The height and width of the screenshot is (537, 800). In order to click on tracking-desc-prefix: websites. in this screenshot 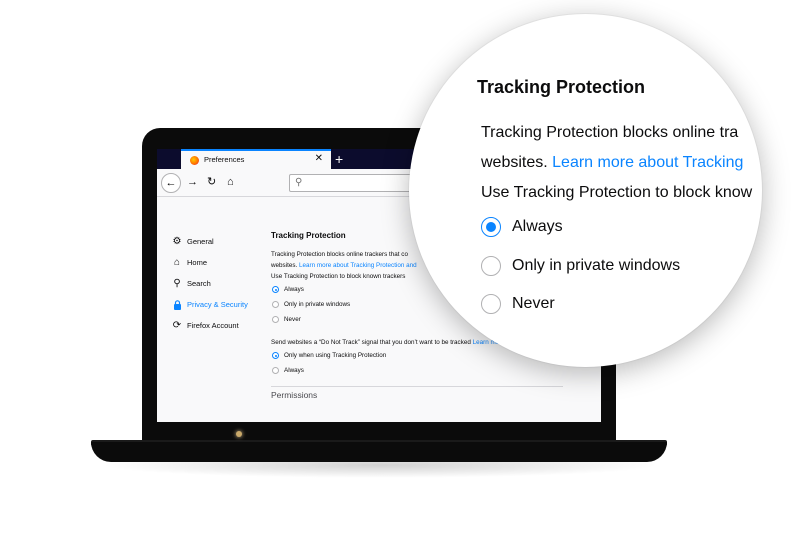, I will do `click(285, 265)`.